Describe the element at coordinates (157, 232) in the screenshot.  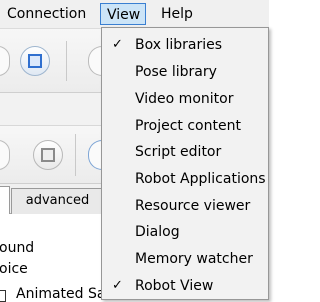
I see `menu-item-label: Dialog` at that location.